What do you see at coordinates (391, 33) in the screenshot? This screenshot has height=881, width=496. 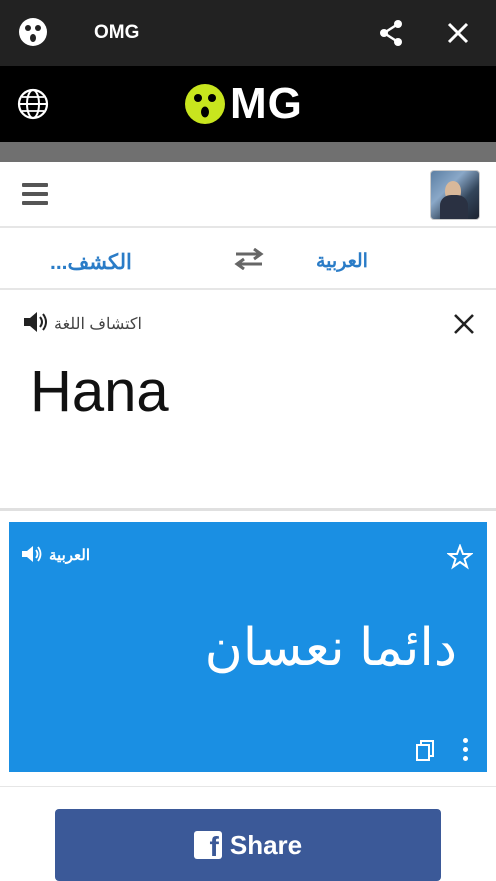 I see `share-icon` at bounding box center [391, 33].